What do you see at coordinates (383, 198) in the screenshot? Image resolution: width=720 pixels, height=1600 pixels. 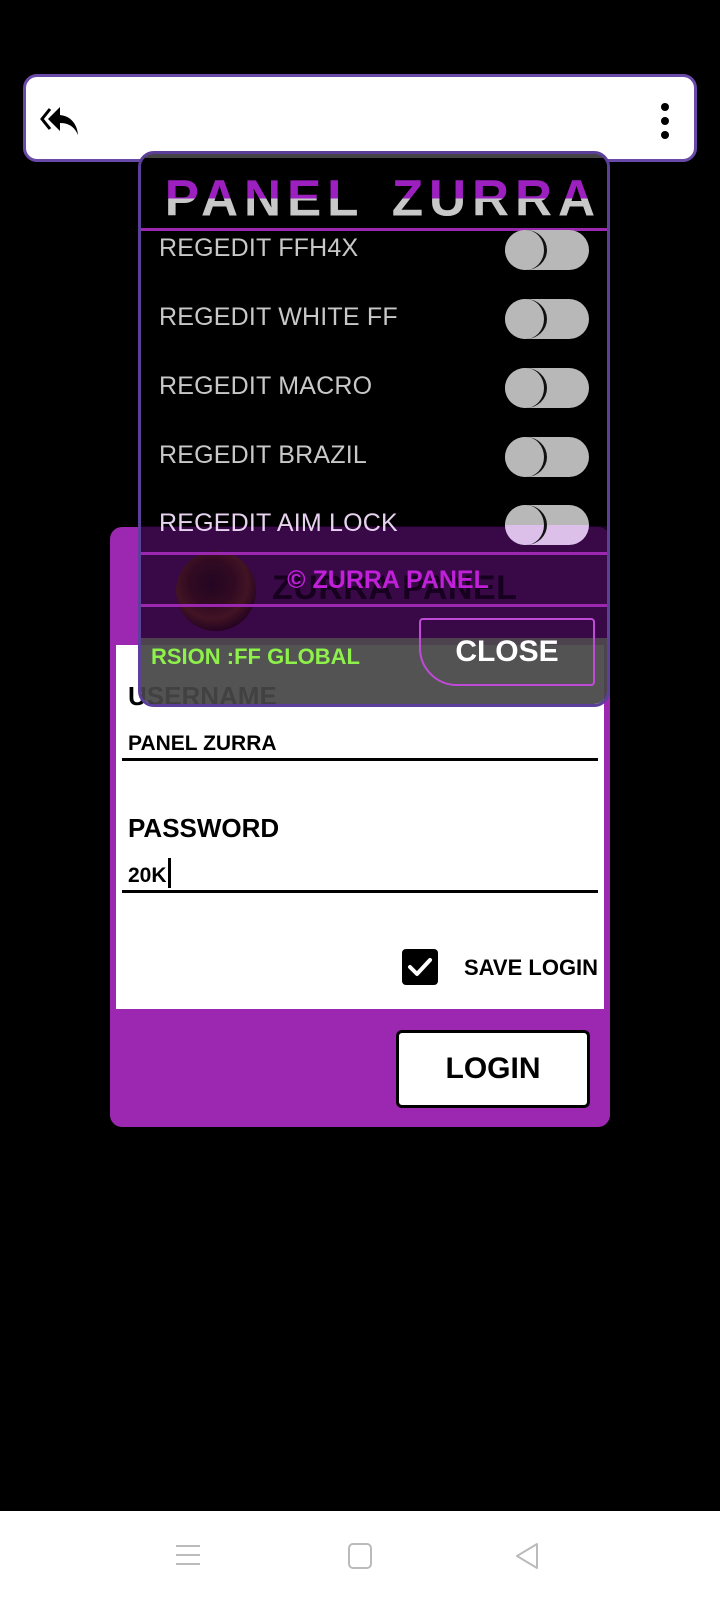 I see `menu-logo: PANEL ZURRA` at bounding box center [383, 198].